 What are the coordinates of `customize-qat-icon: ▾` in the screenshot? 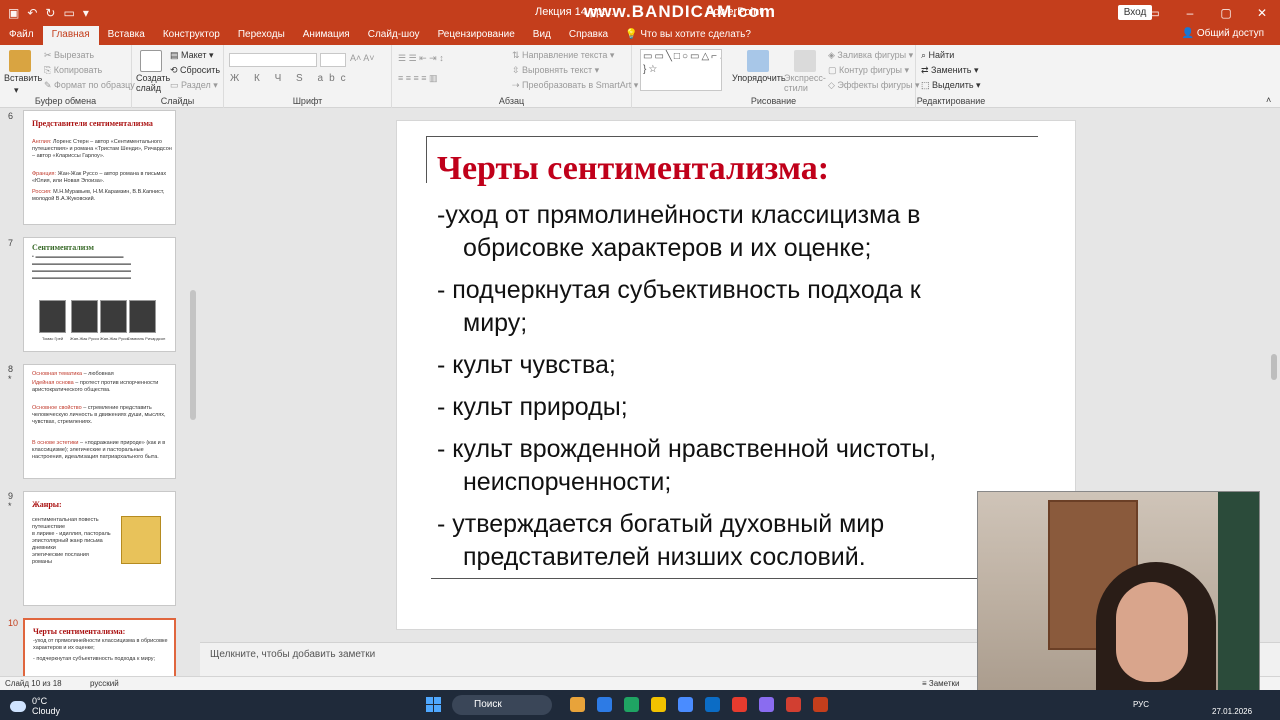 It's located at (86, 13).